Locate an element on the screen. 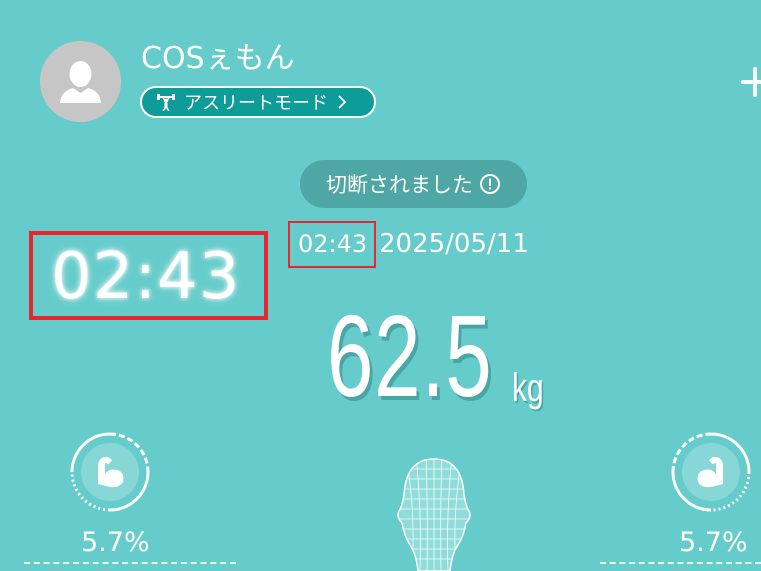  weight-value: 62.5 is located at coordinates (410, 356).